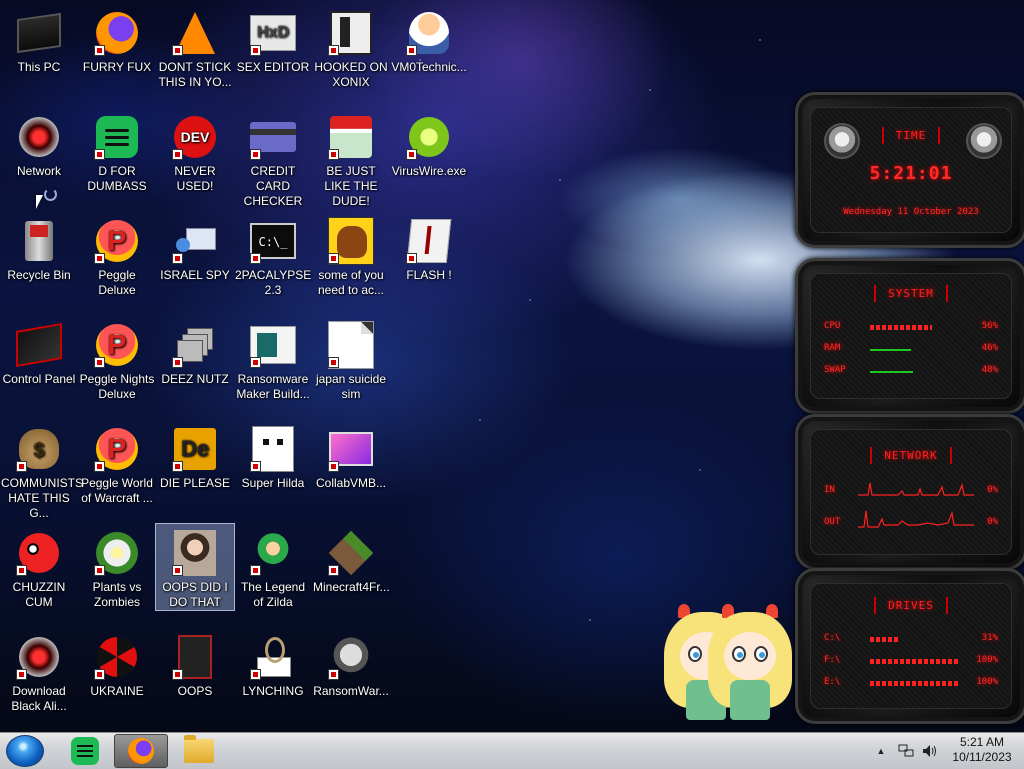 Image resolution: width=1024 pixels, height=769 pixels. I want to click on clock-time: 5:21 AM, so click(982, 742).